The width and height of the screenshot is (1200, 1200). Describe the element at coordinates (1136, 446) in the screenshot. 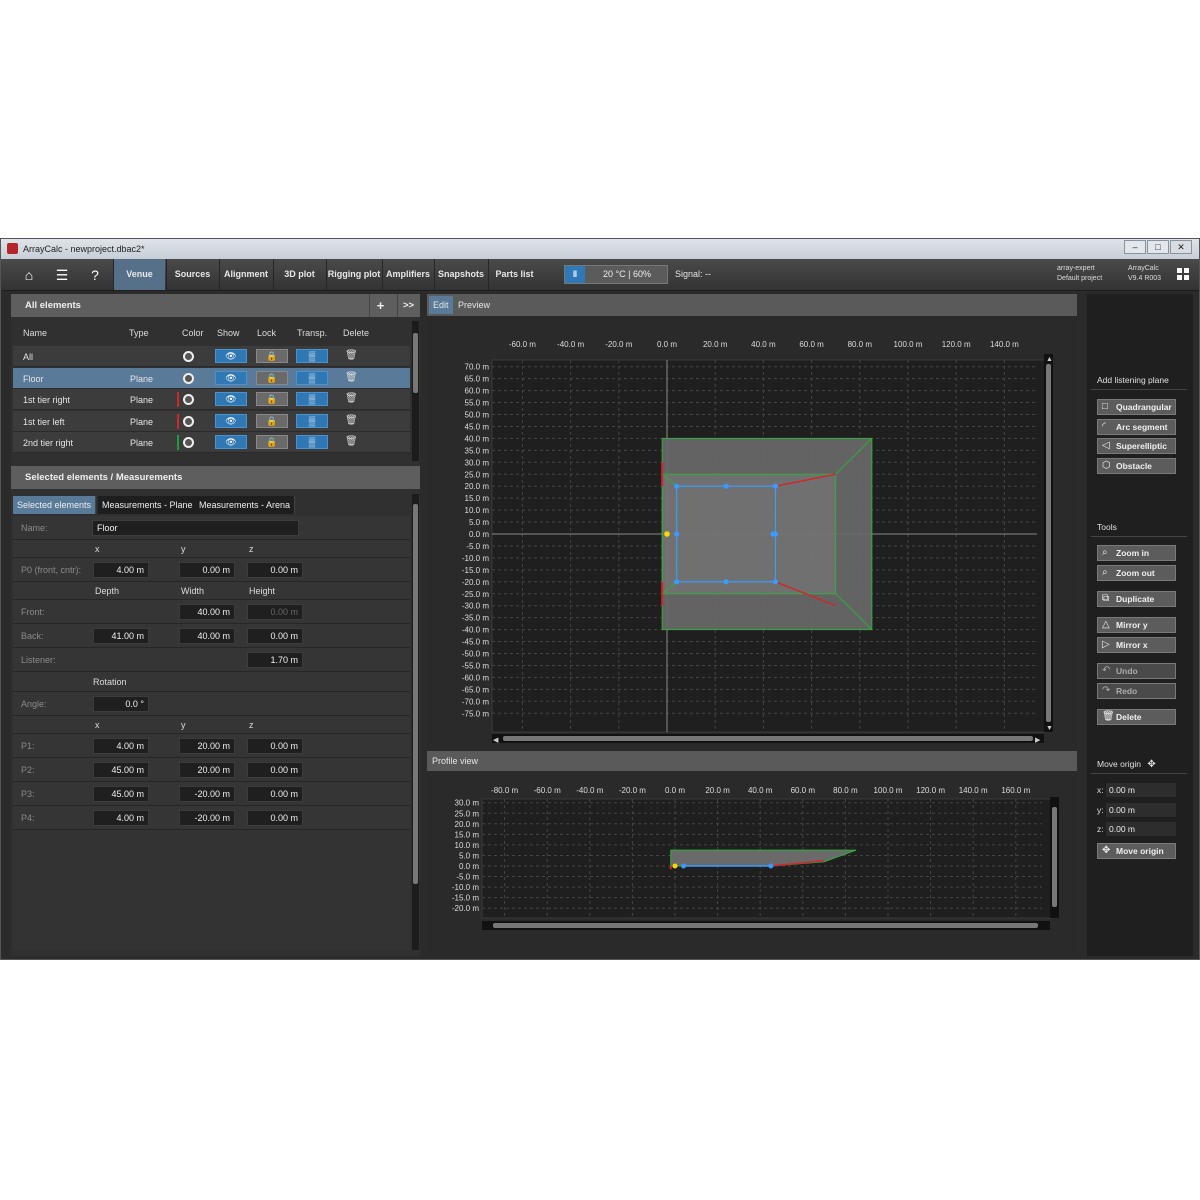

I see `superelliptic-button: ◁ Superelliptic` at that location.